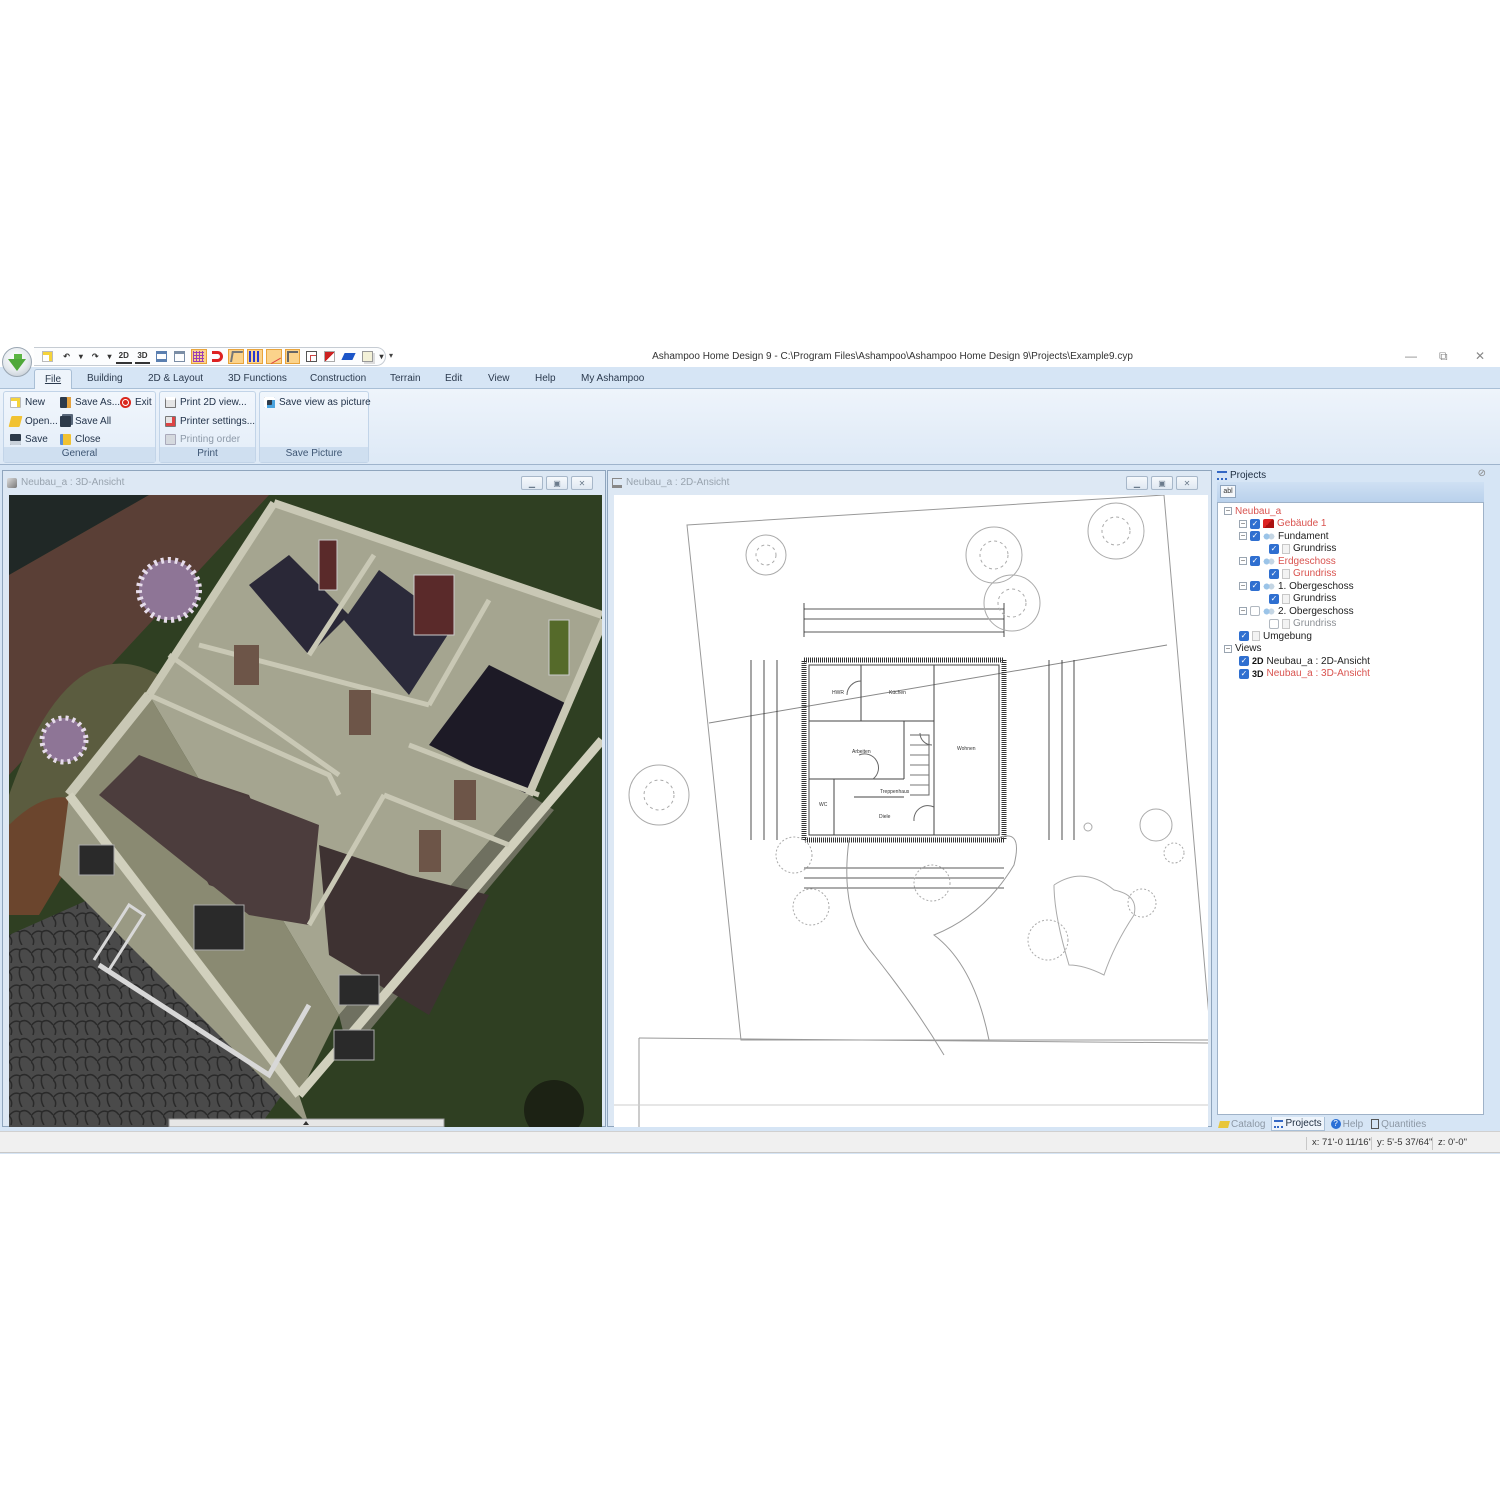  Describe the element at coordinates (1302, 624) in the screenshot. I see `tree-node: Grundriss` at that location.